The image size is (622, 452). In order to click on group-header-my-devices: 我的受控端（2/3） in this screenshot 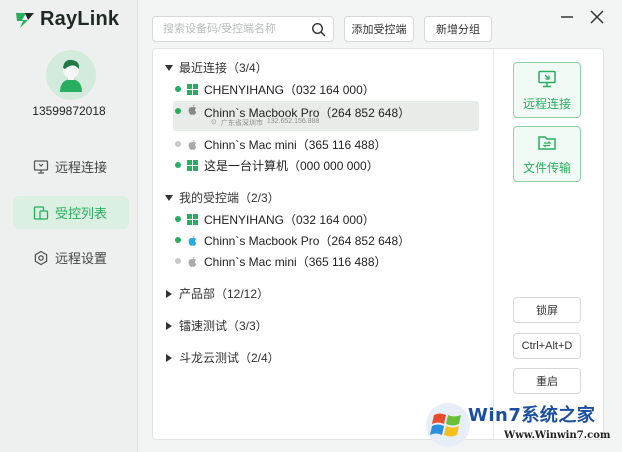, I will do `click(222, 197)`.